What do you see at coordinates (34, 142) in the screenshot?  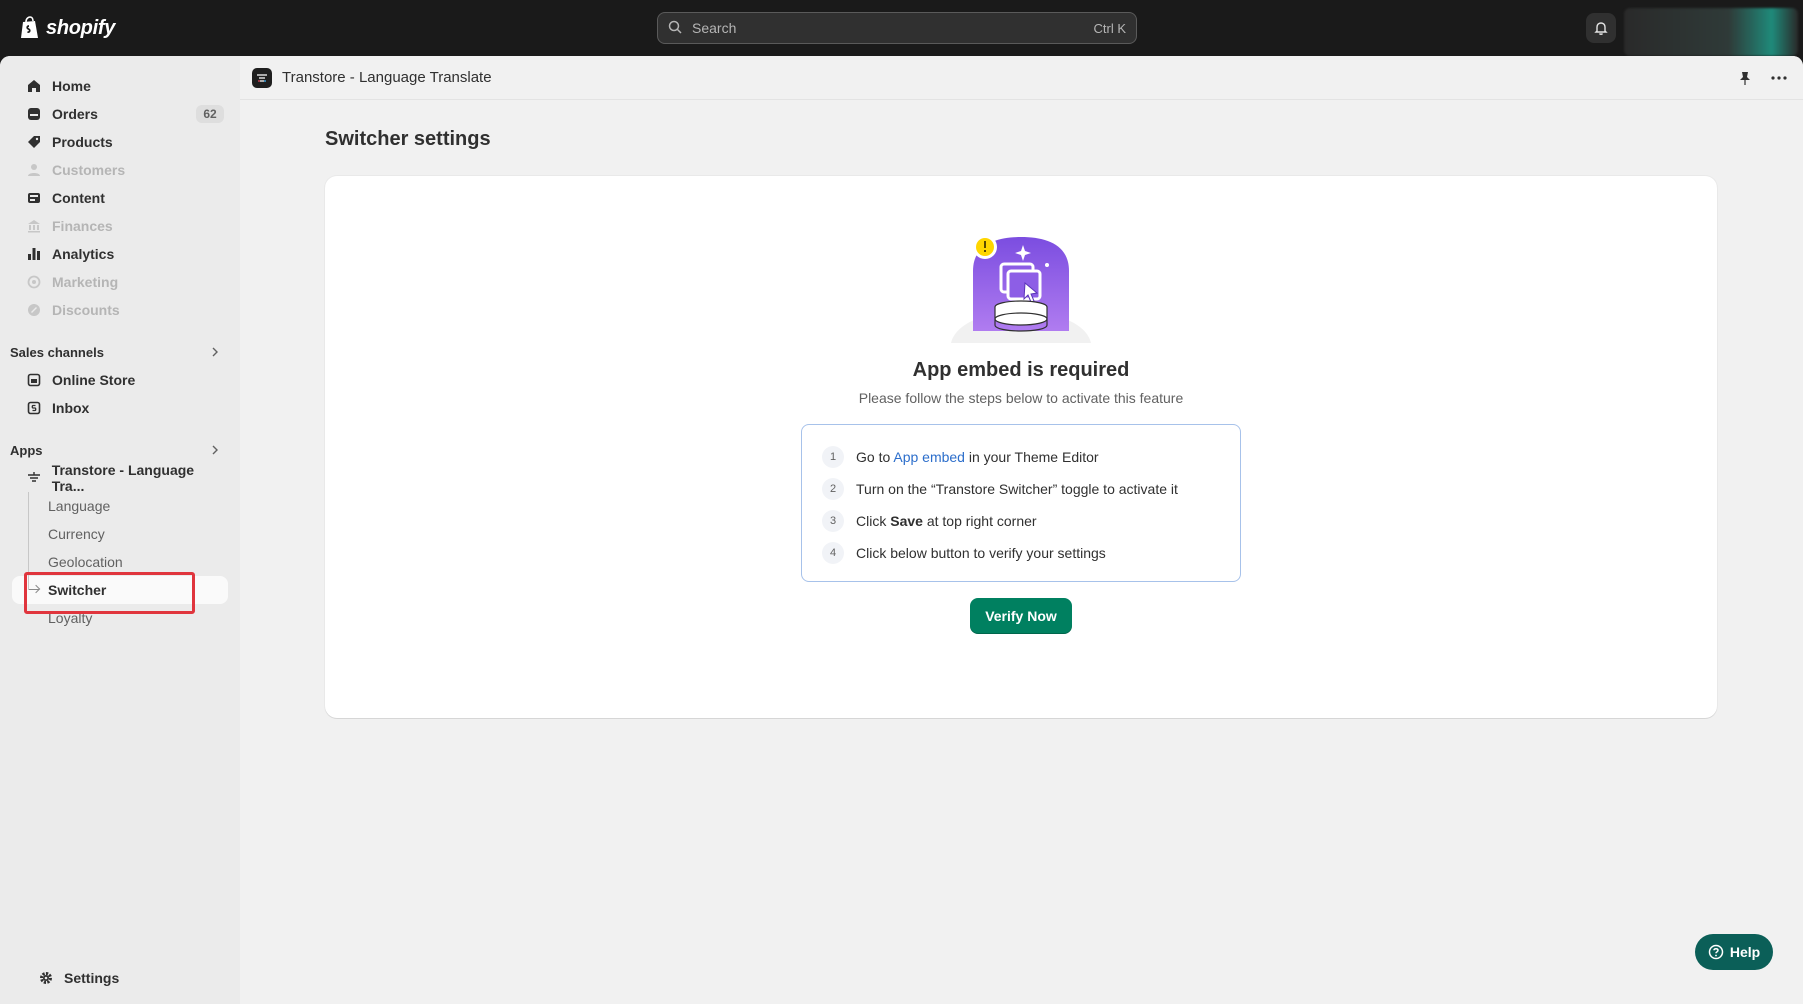 I see `tag-icon` at bounding box center [34, 142].